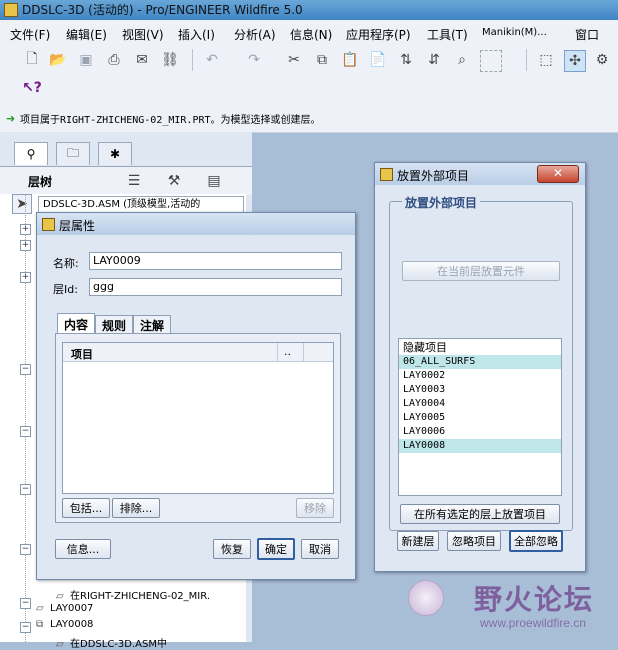 The height and width of the screenshot is (650, 618). I want to click on items-list-header: 项目 .., so click(198, 352).